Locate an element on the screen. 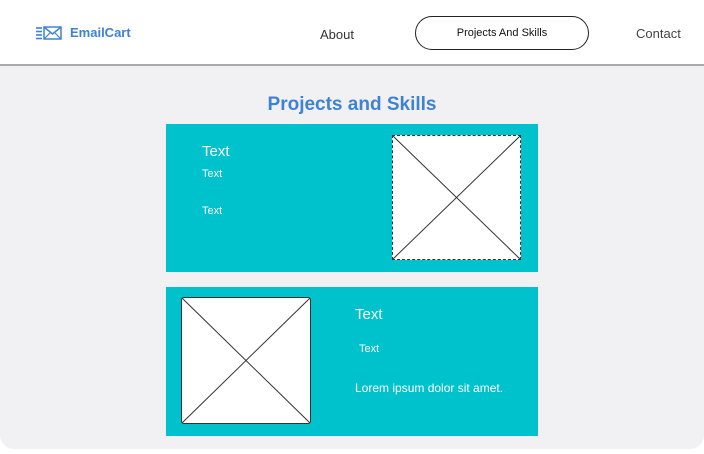  brand-logo: EmailCart is located at coordinates (83, 32).